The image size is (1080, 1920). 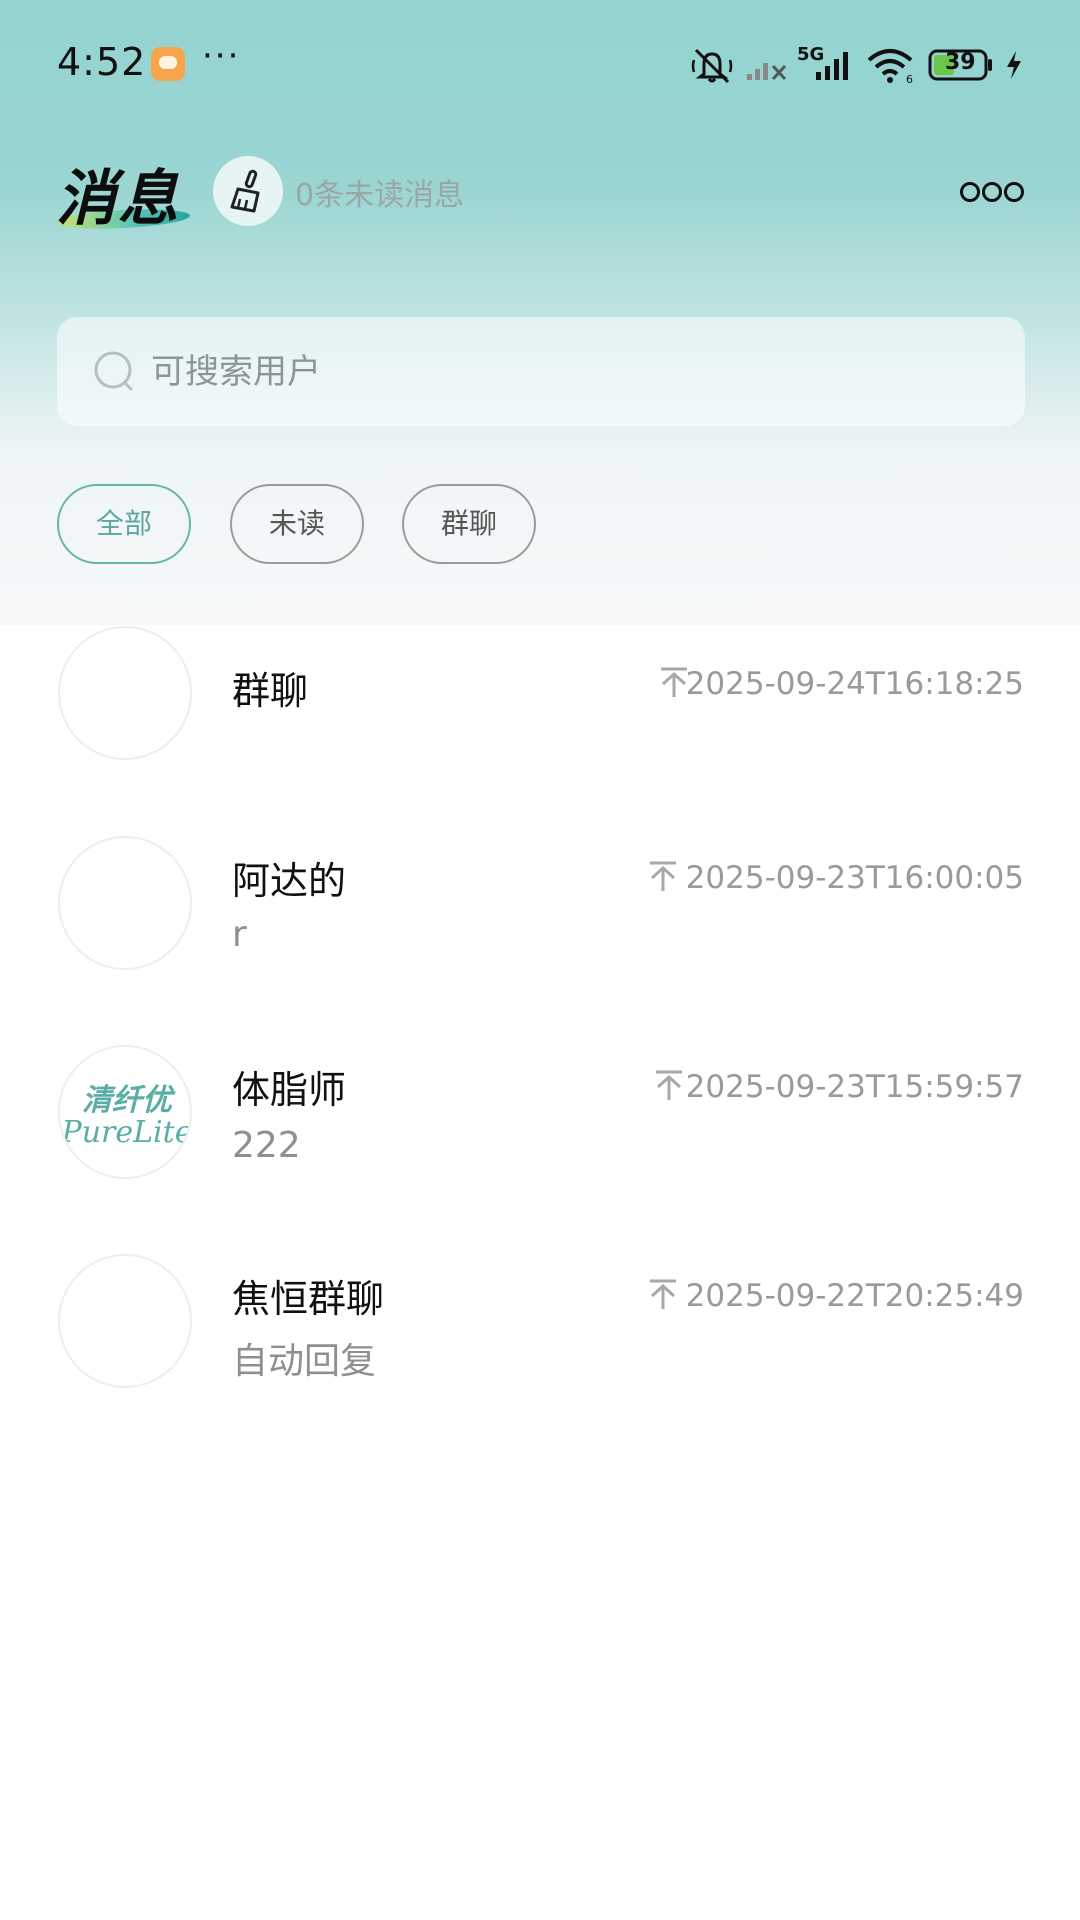 I want to click on battery-level: 39, so click(x=960, y=62).